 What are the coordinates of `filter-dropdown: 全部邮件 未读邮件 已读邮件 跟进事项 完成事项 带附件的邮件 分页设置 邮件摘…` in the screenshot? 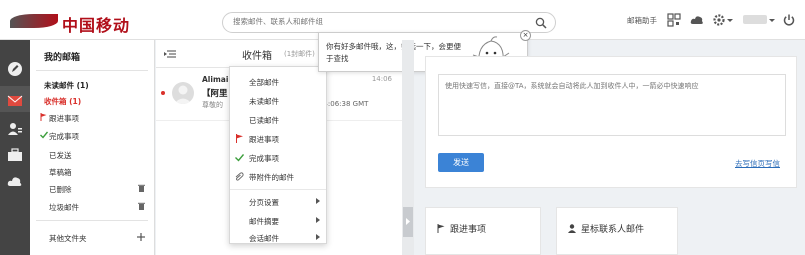 It's located at (278, 155).